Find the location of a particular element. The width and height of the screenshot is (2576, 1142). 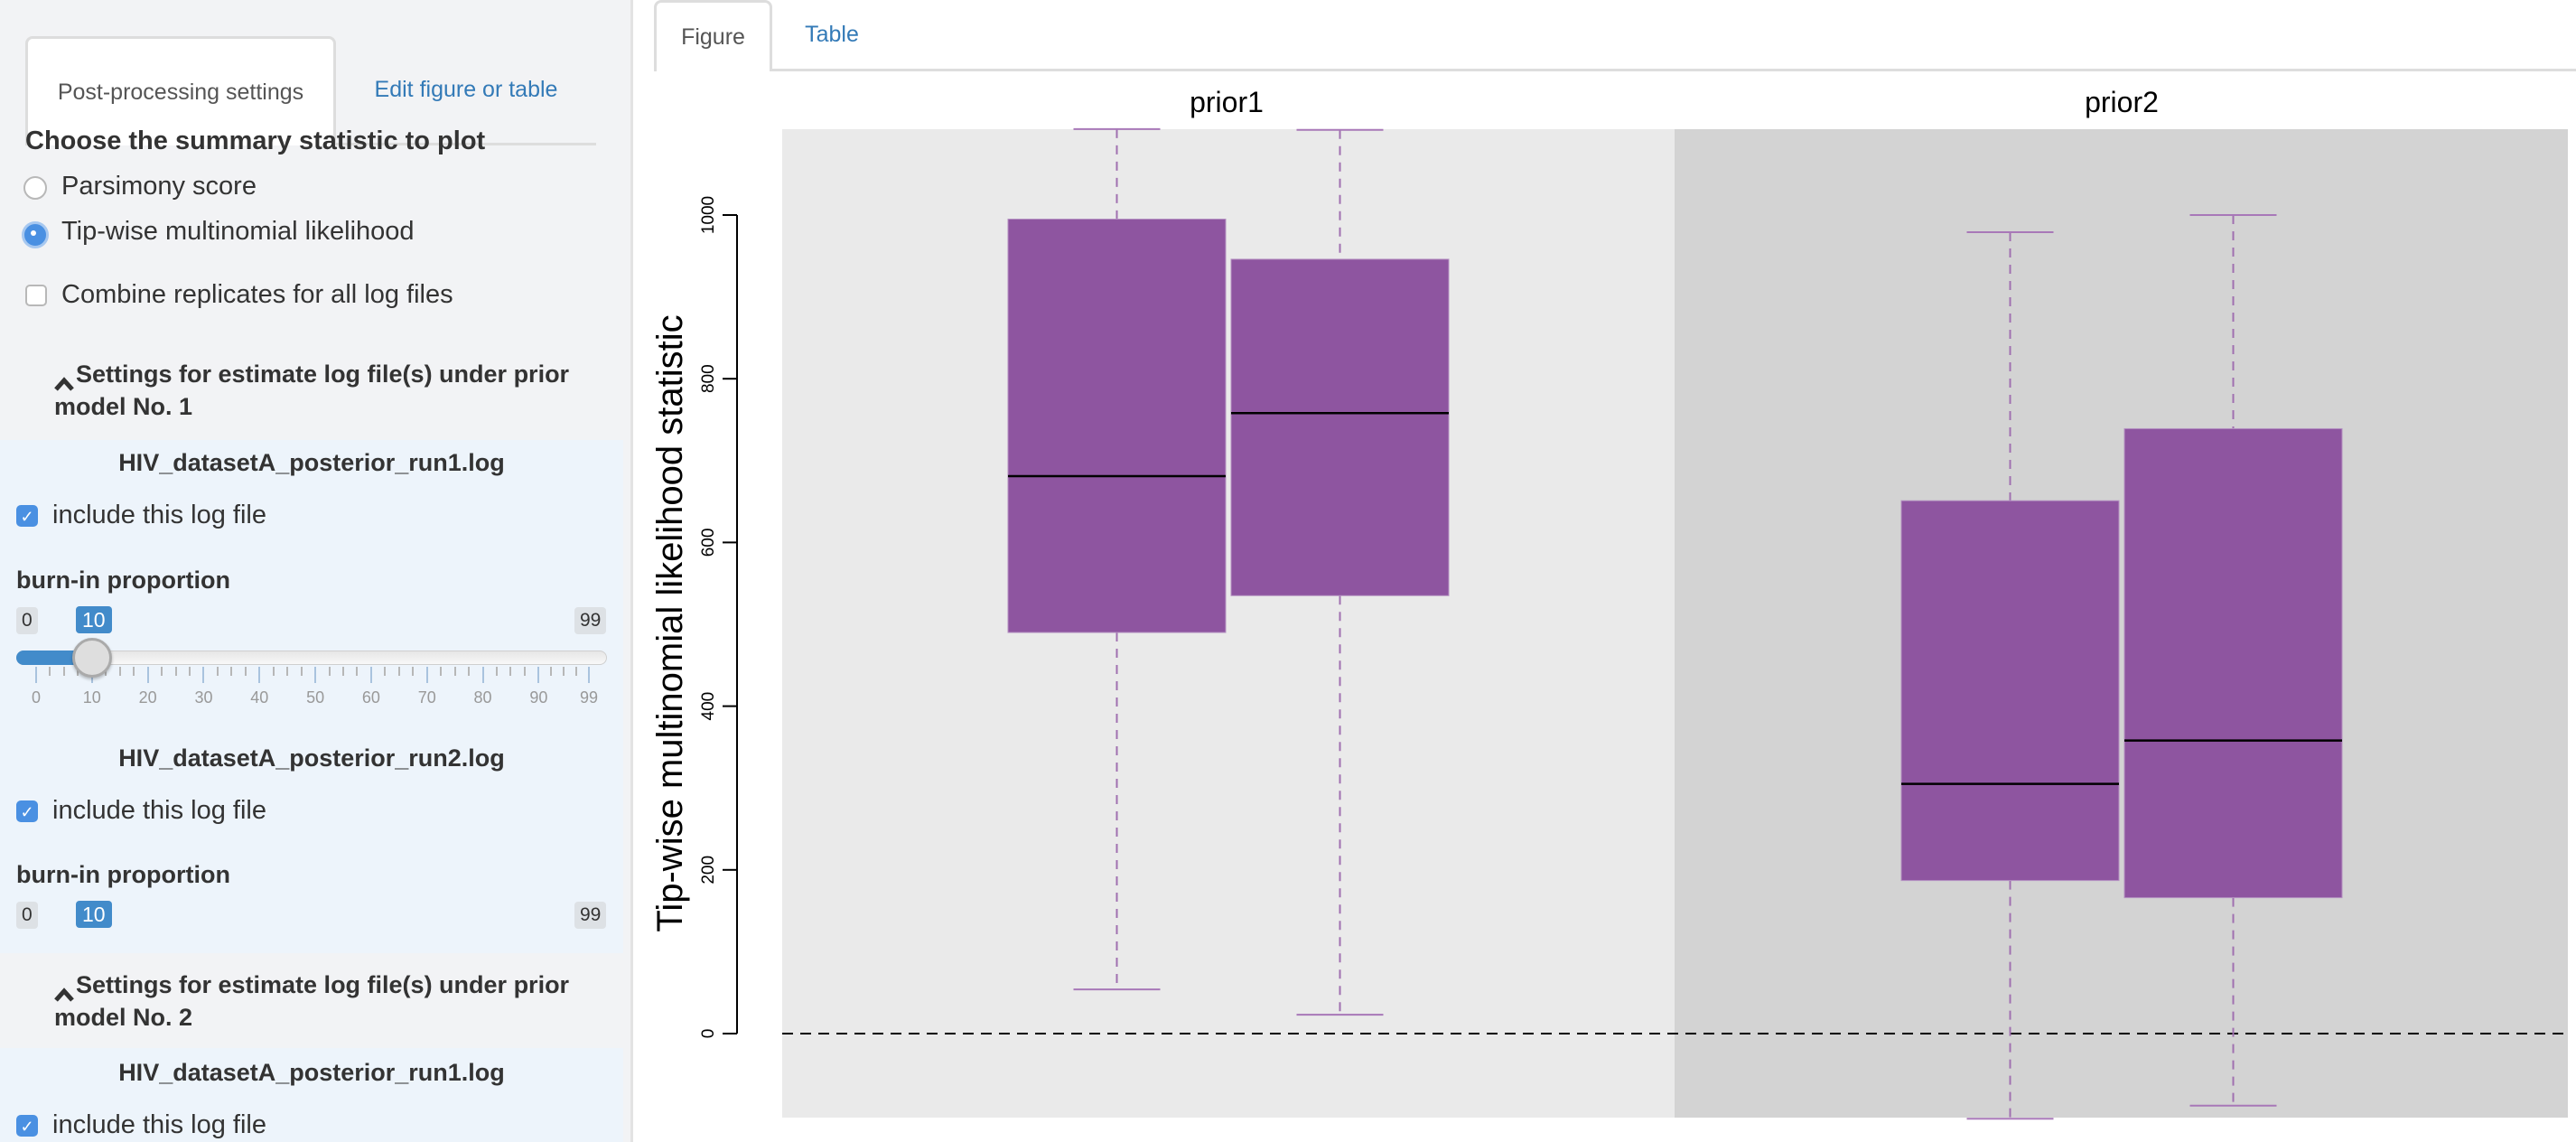

y-axis-tick-label: 600 is located at coordinates (708, 543).